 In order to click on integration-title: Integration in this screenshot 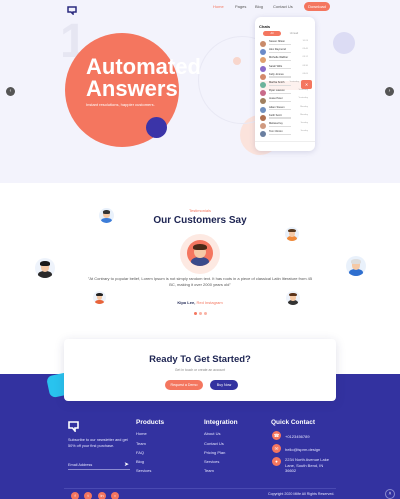, I will do `click(221, 422)`.